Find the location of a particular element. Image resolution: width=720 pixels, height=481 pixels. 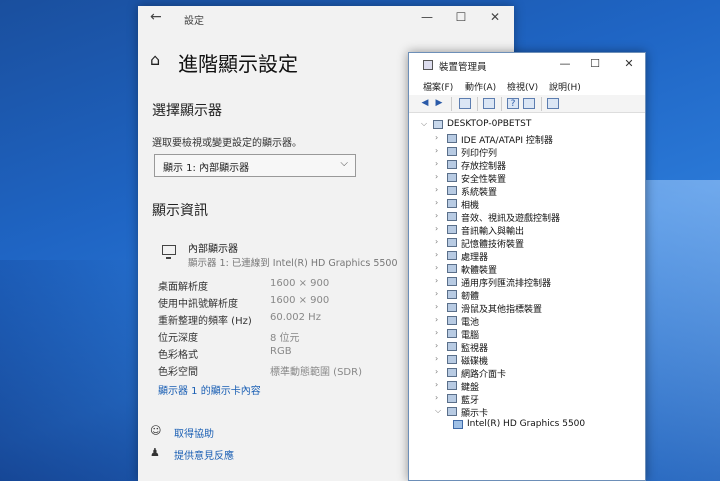

monitor-name: 內部顯示器 is located at coordinates (213, 249).